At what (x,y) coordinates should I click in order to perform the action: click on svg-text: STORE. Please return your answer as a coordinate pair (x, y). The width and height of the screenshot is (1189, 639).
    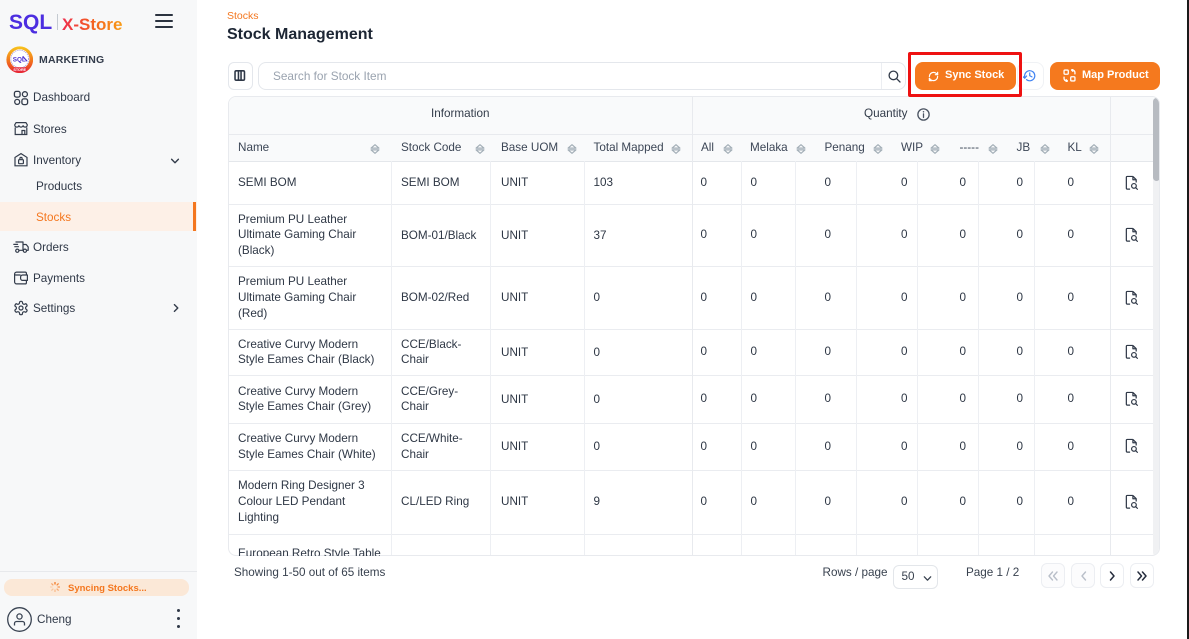
    Looking at the image, I should click on (19, 69).